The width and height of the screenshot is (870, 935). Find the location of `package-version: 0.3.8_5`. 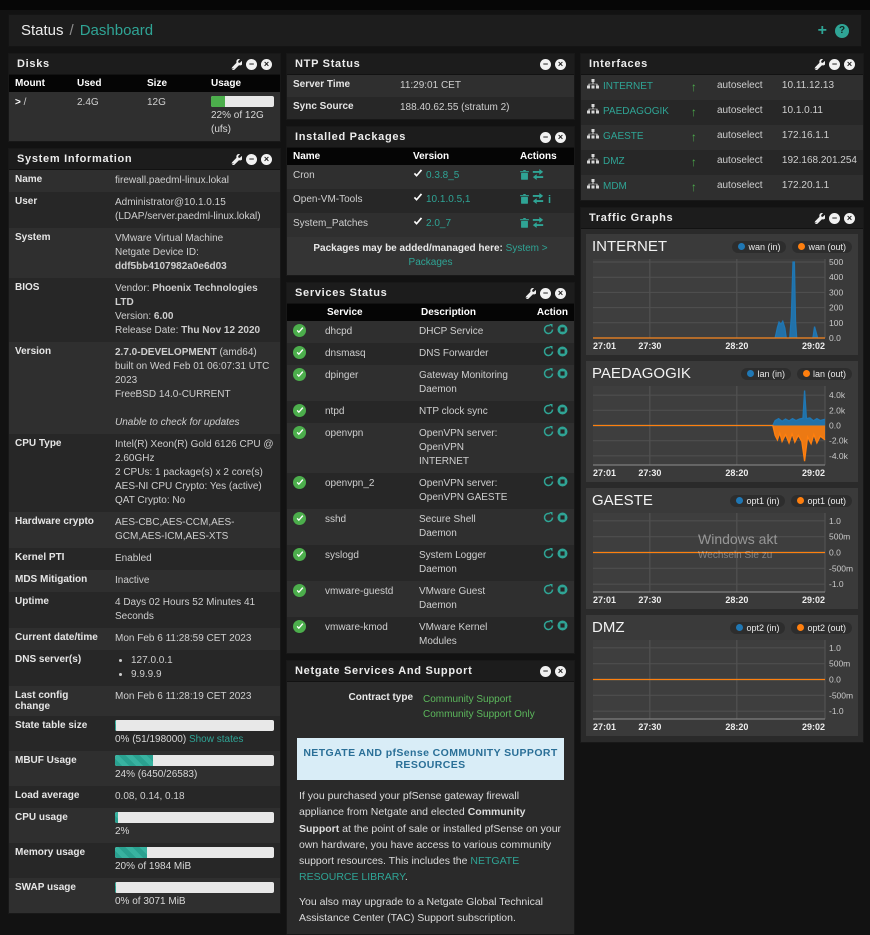

package-version: 0.3.8_5 is located at coordinates (442, 175).